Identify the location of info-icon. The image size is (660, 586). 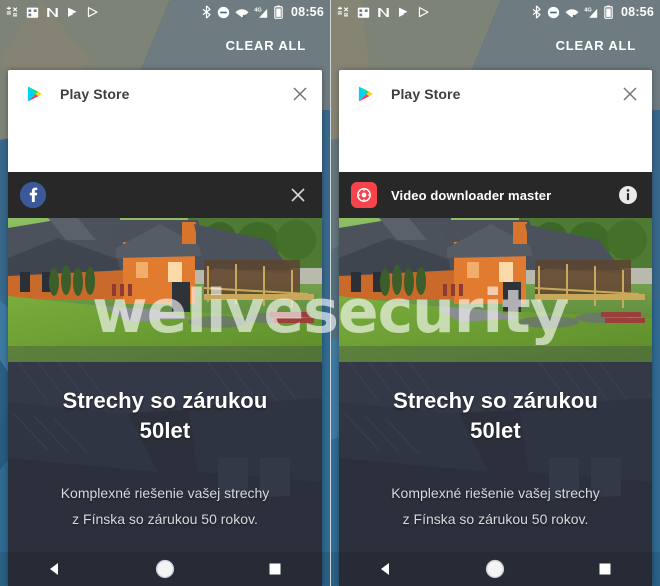
(628, 195).